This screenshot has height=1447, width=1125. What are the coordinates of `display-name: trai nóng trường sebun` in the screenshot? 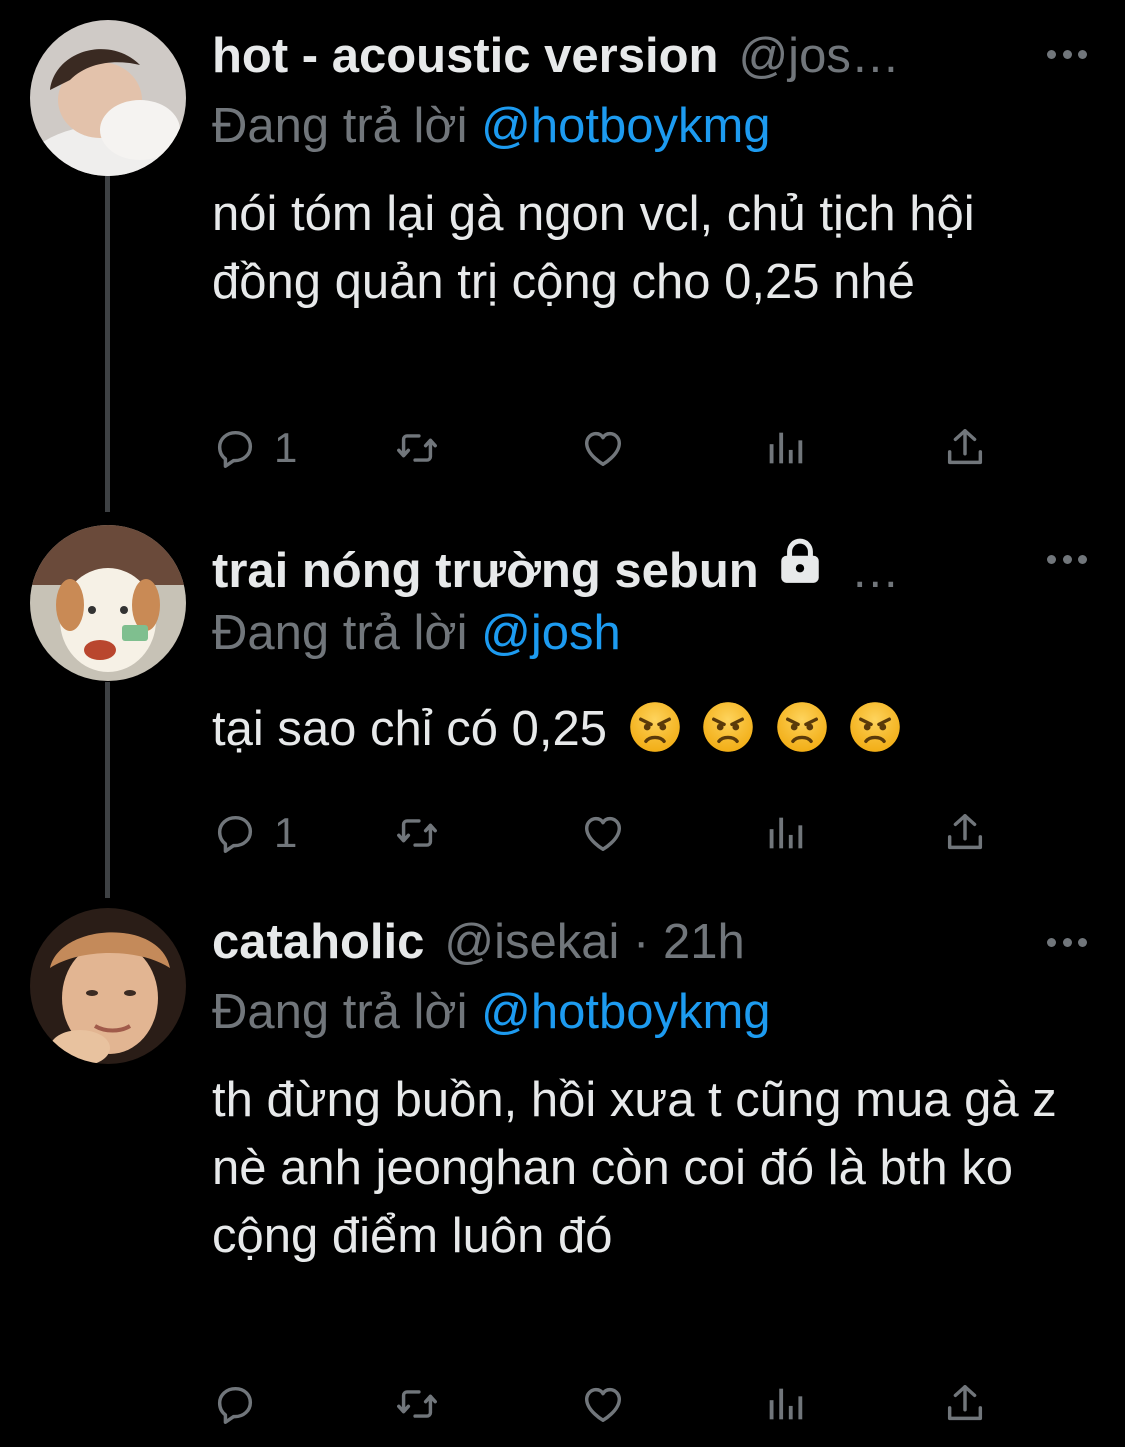 It's located at (485, 571).